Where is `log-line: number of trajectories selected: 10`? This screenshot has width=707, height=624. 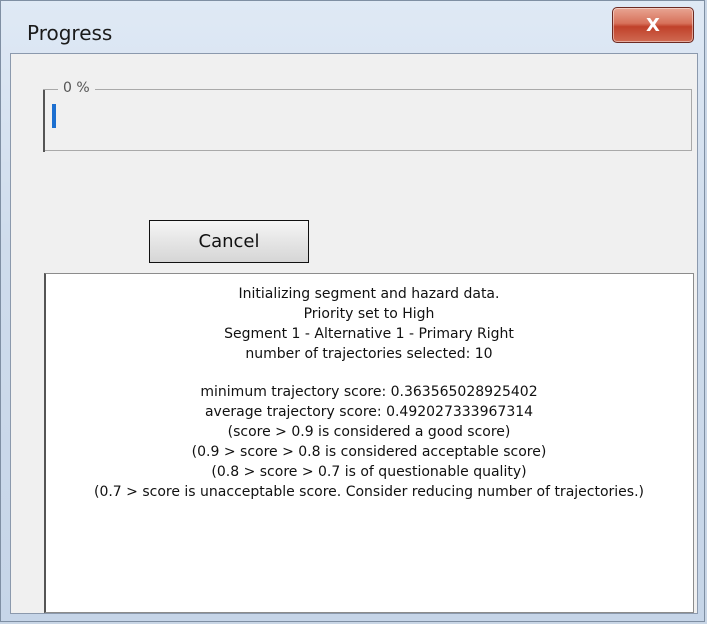 log-line: number of trajectories selected: 10 is located at coordinates (369, 354).